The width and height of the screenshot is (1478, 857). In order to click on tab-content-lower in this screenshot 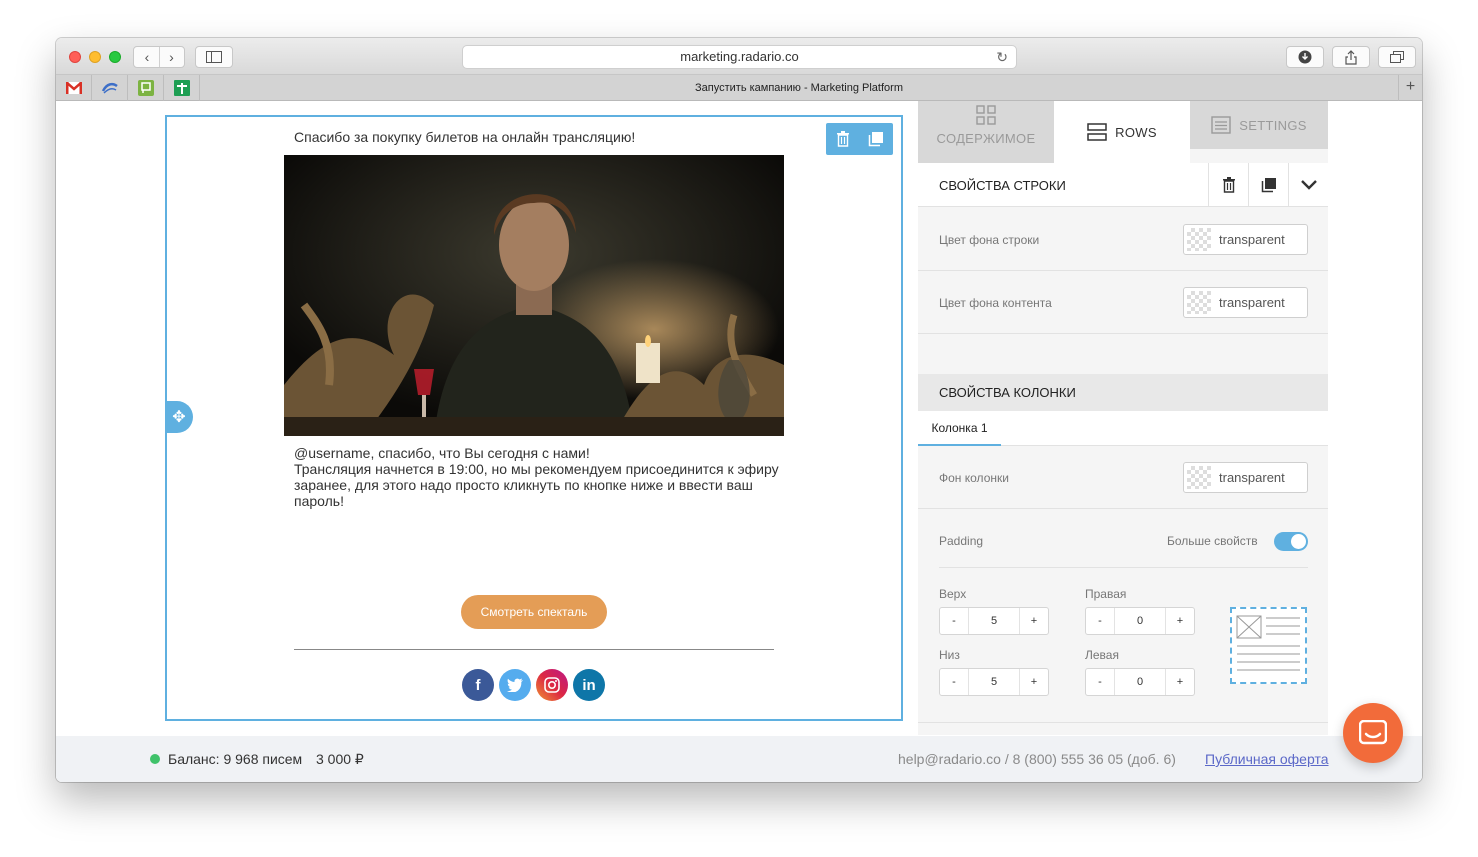, I will do `click(986, 156)`.